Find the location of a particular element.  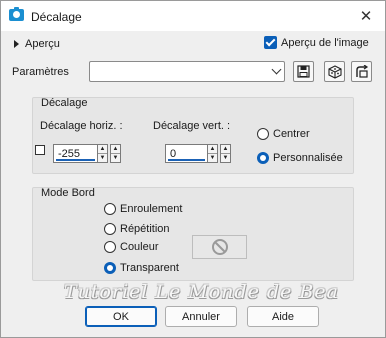

apercu-image-label: Aperçu de l'image is located at coordinates (325, 42).